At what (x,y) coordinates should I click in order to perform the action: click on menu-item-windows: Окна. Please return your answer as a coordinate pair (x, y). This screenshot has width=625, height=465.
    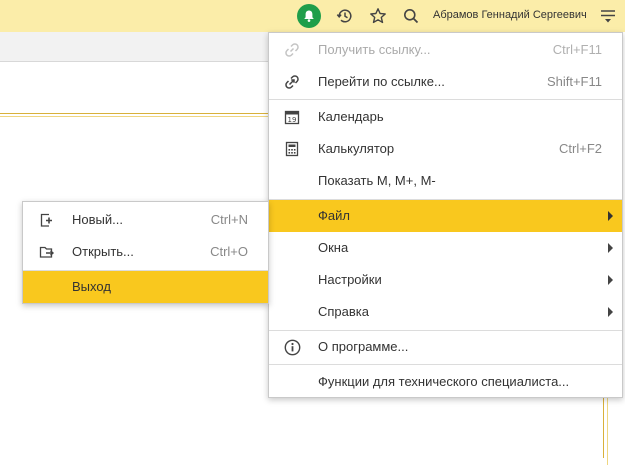
    Looking at the image, I should click on (445, 248).